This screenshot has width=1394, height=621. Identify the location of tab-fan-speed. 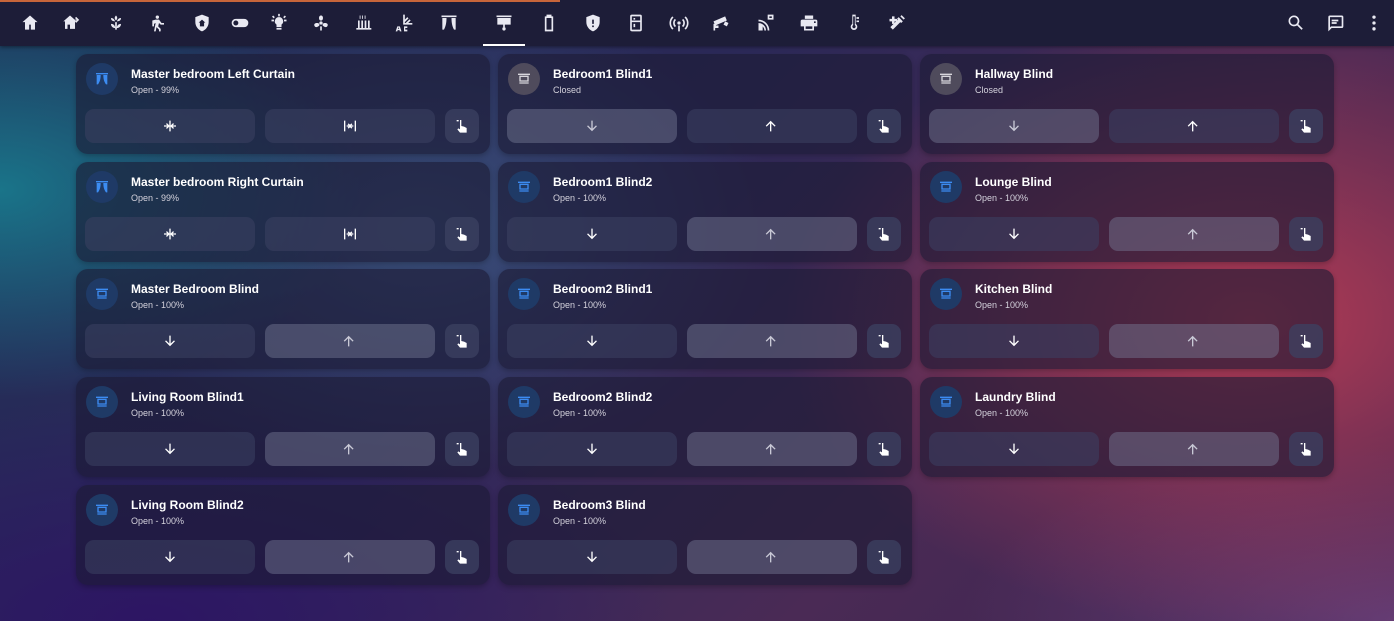
(321, 23).